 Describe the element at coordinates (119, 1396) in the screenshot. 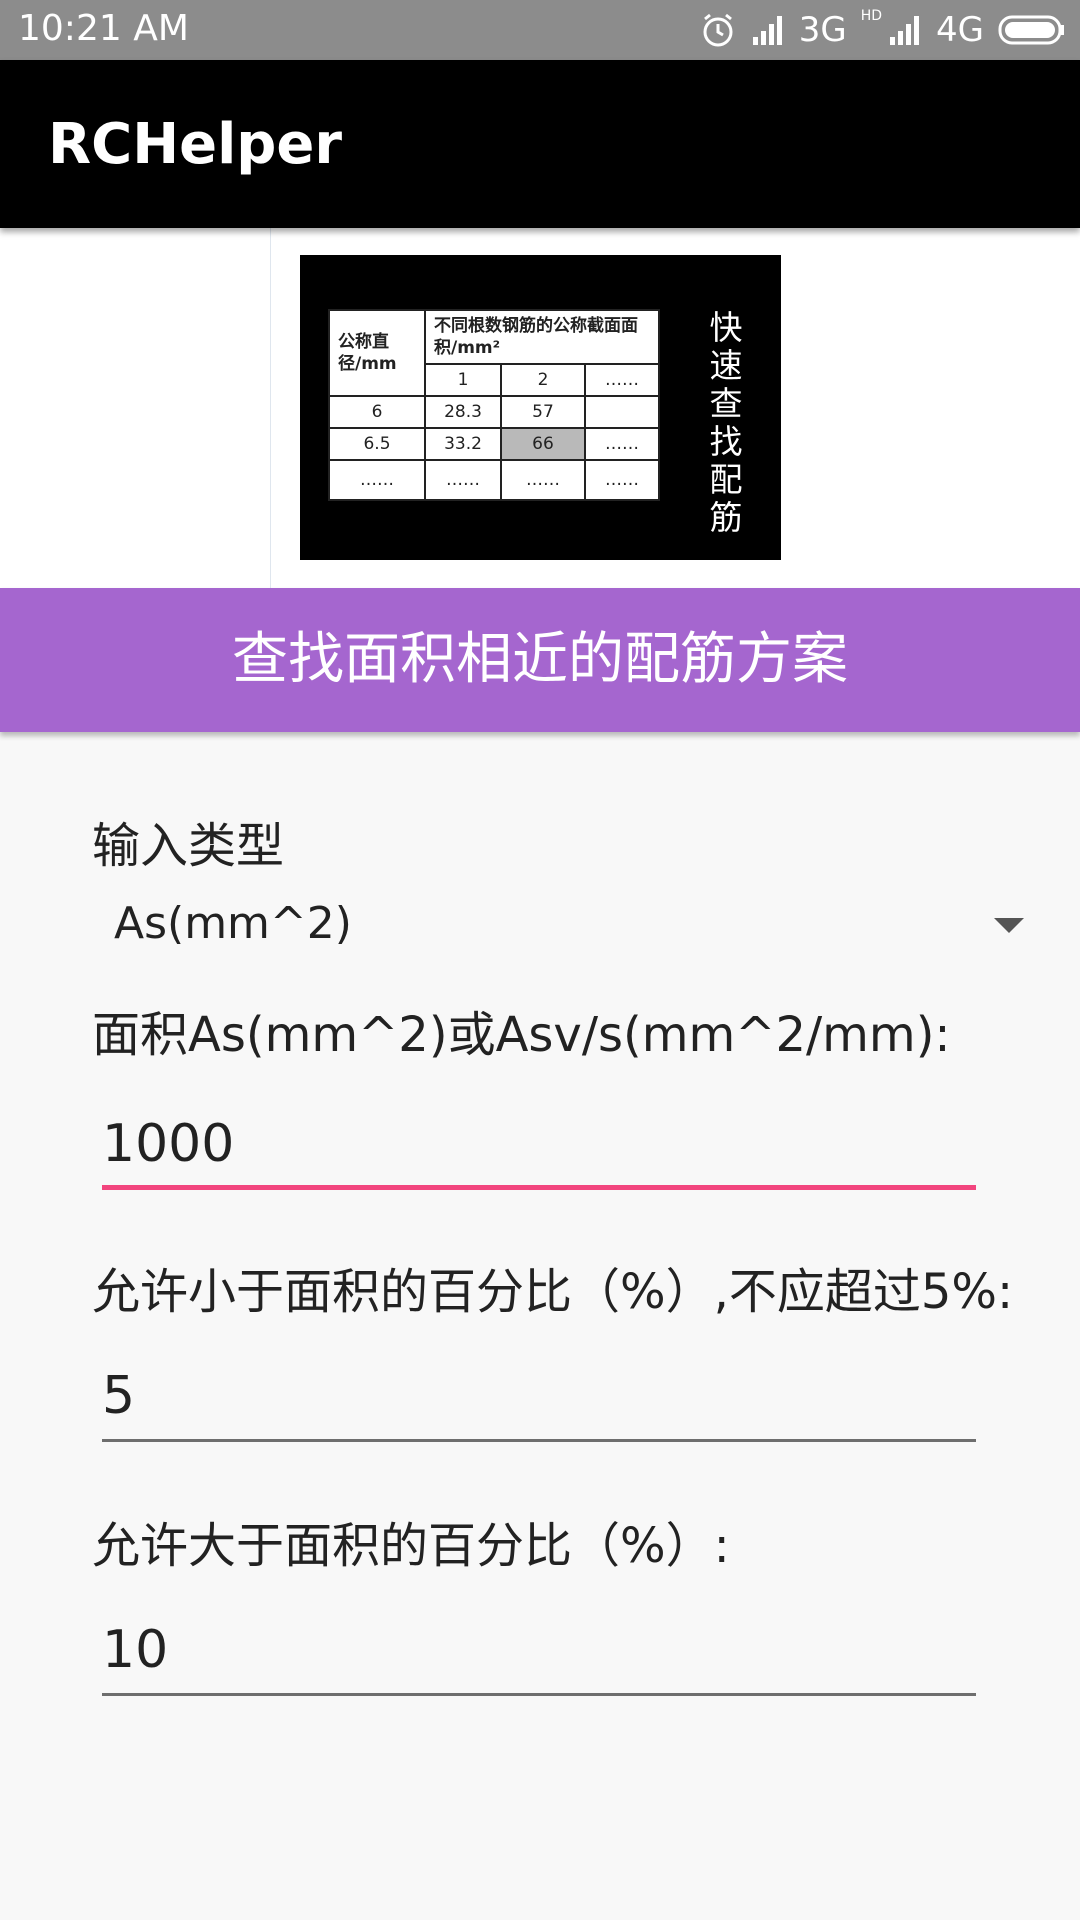

I see `lower-percent-value: 5` at that location.